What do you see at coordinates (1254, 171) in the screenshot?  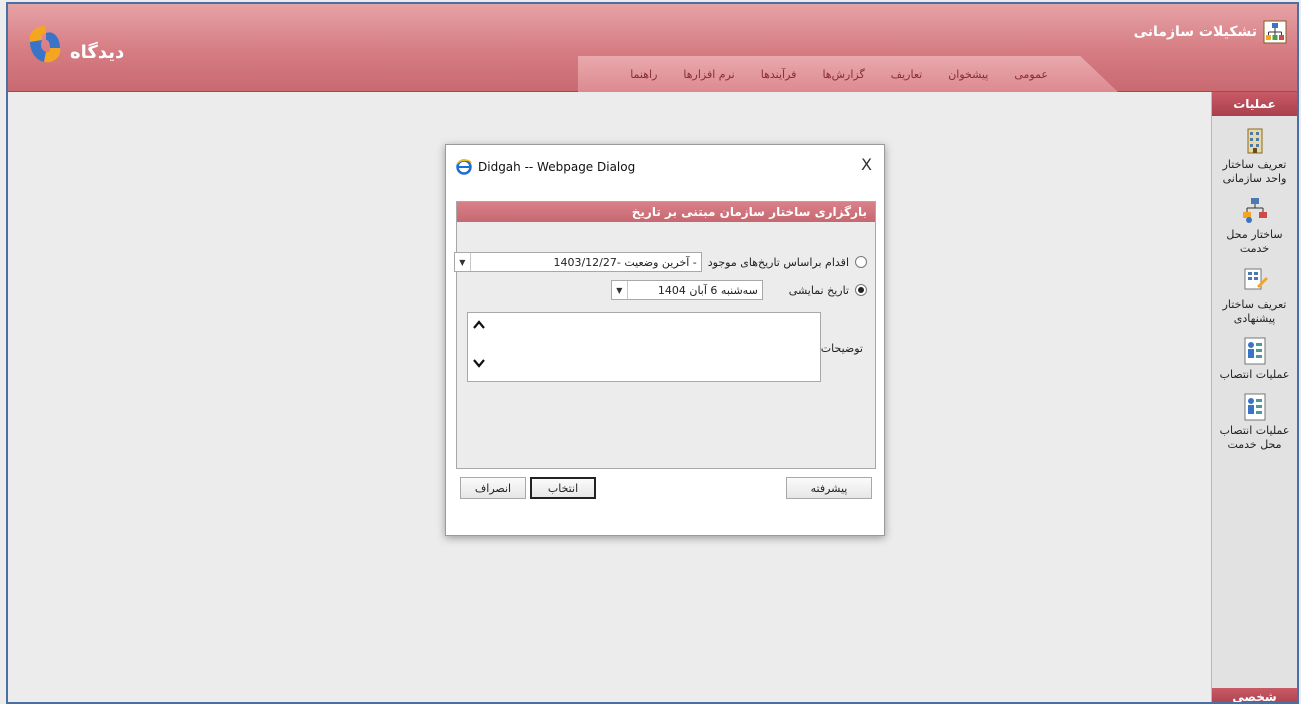 I see `sidebar-item-label: تعریف ساختار واحد سازمانی` at bounding box center [1254, 171].